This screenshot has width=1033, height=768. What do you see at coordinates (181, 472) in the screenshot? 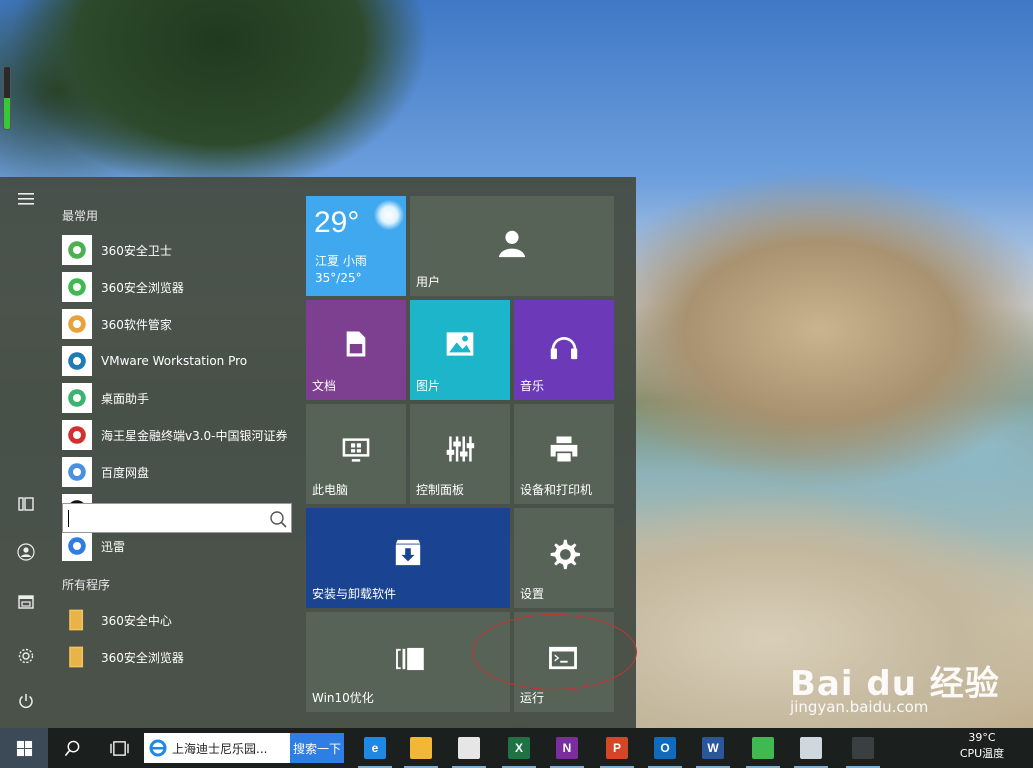
I see `app-list-item: 百度网盘` at bounding box center [181, 472].